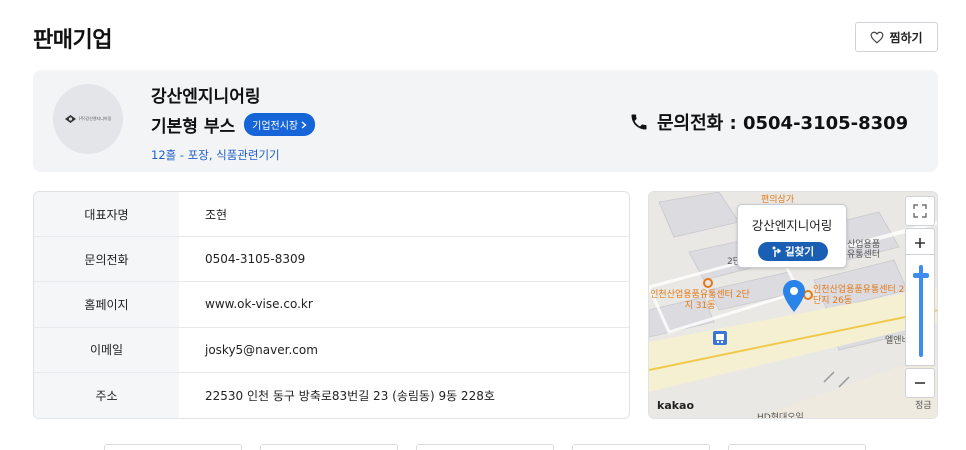 This screenshot has width=966, height=450. I want to click on logo-text: (주)강산엔지니어링, so click(95, 118).